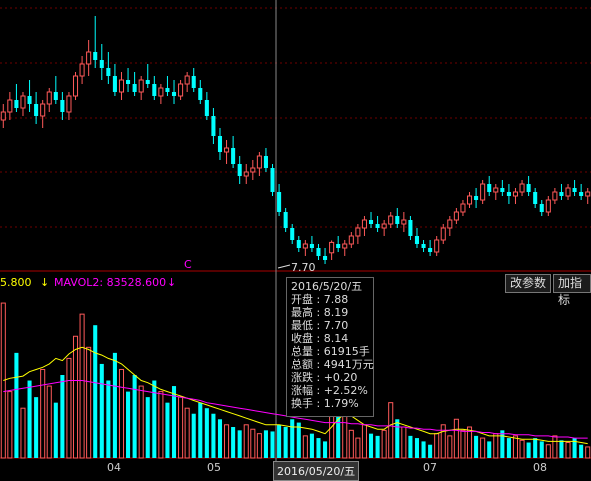  Describe the element at coordinates (430, 467) in the screenshot. I see `x-tick-07: 07` at that location.